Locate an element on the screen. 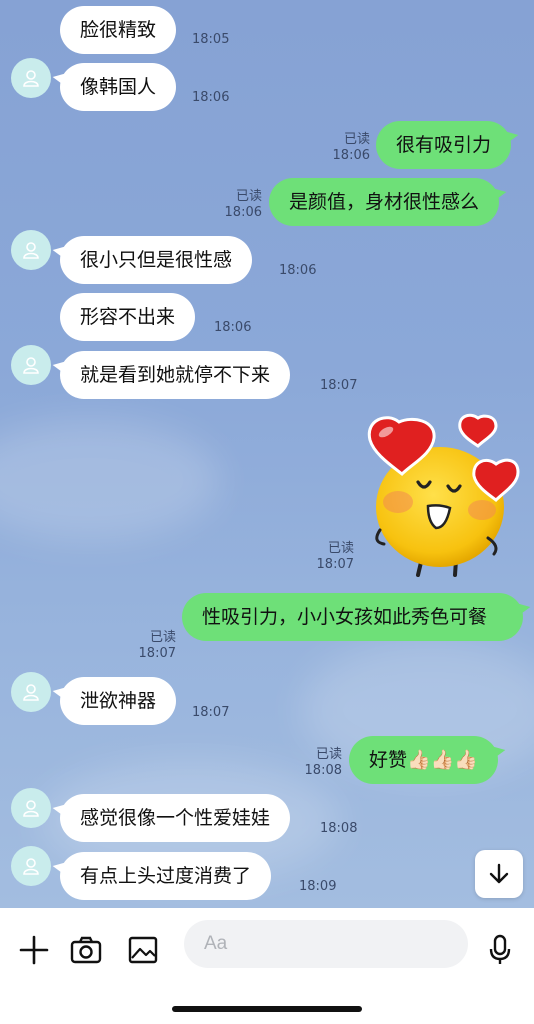  message-bubble-incoming: 有点上头过度消费了 is located at coordinates (166, 876).